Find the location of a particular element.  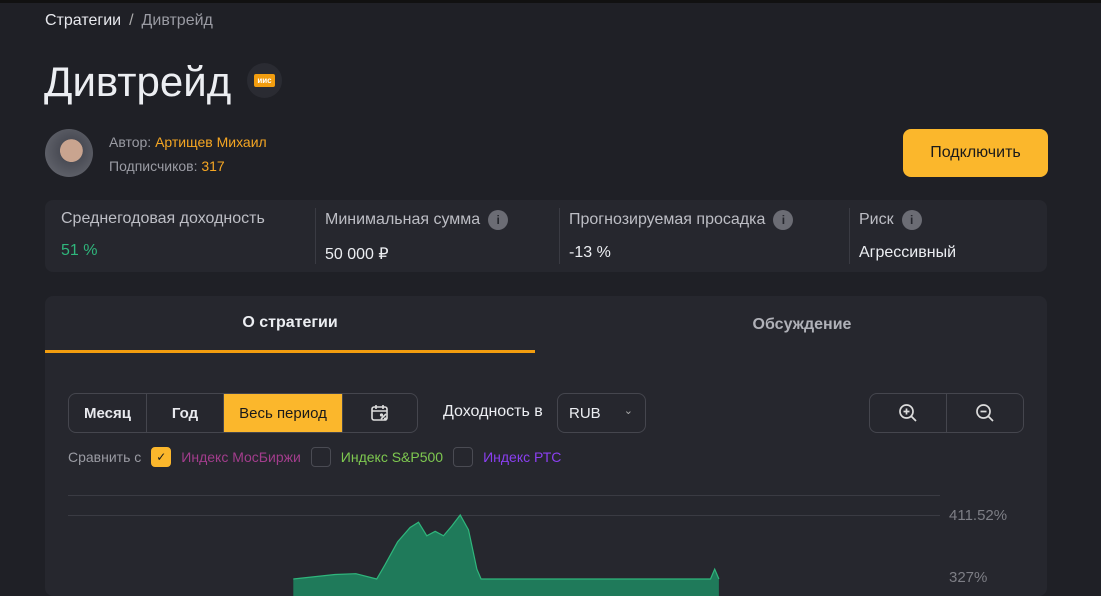

stat-annual-yield: Среднегодовая доходность 51 % is located at coordinates (163, 237).